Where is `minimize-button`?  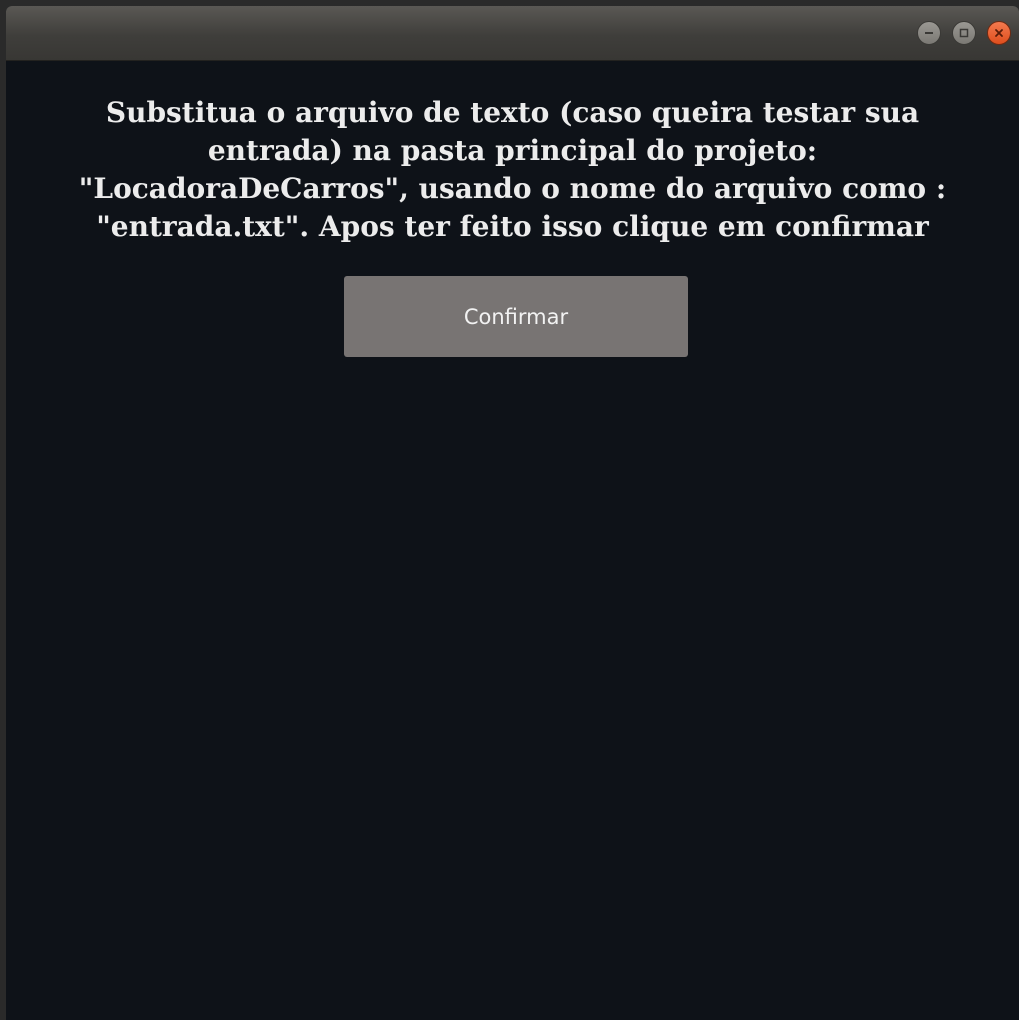 minimize-button is located at coordinates (929, 33).